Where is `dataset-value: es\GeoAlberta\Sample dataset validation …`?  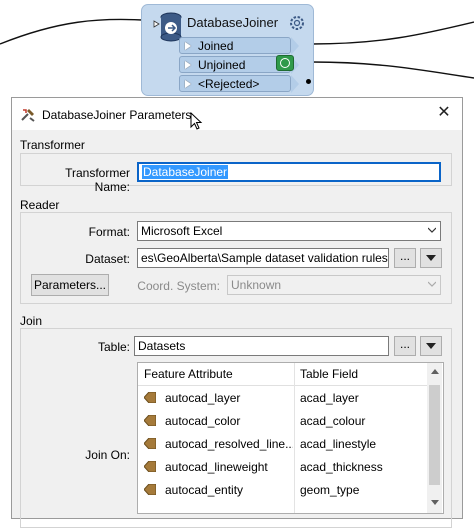
dataset-value: es\GeoAlberta\Sample dataset validation … is located at coordinates (265, 258).